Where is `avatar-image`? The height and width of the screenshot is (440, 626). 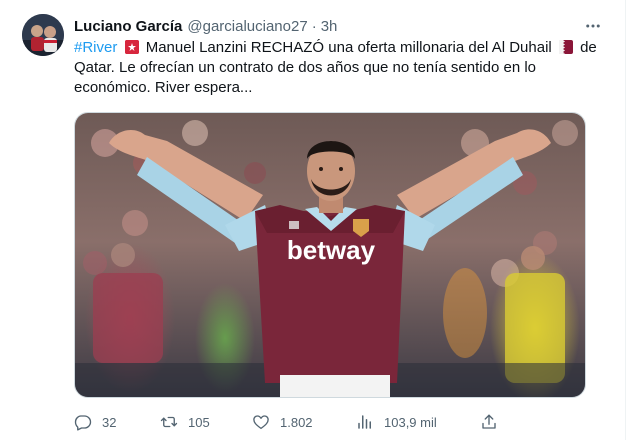 avatar-image is located at coordinates (43, 35).